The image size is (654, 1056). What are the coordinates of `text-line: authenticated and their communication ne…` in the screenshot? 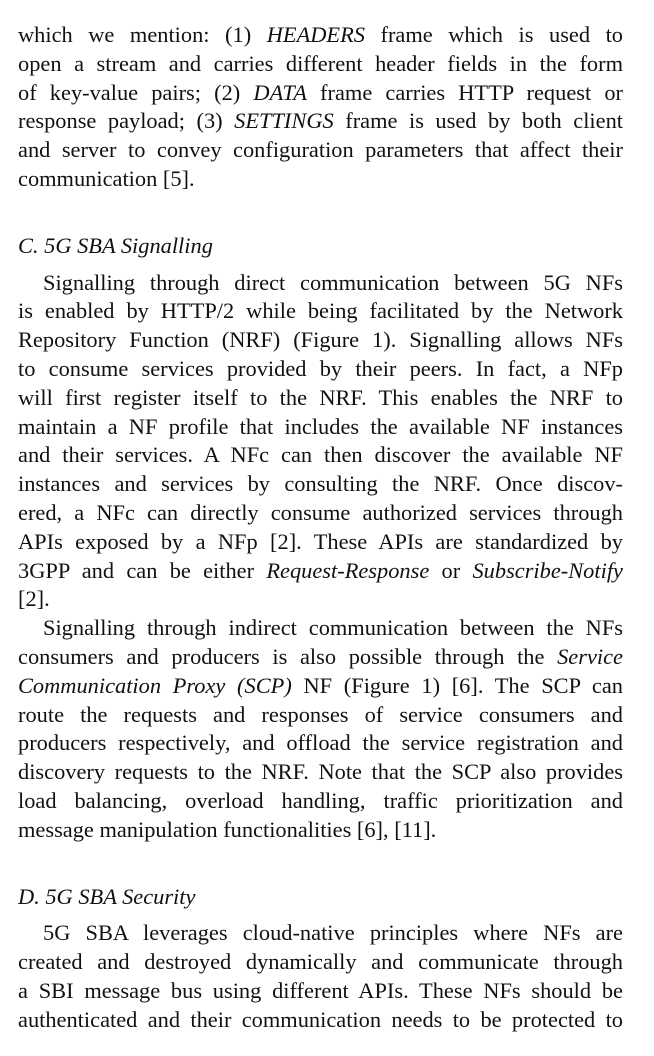 It's located at (320, 1020).